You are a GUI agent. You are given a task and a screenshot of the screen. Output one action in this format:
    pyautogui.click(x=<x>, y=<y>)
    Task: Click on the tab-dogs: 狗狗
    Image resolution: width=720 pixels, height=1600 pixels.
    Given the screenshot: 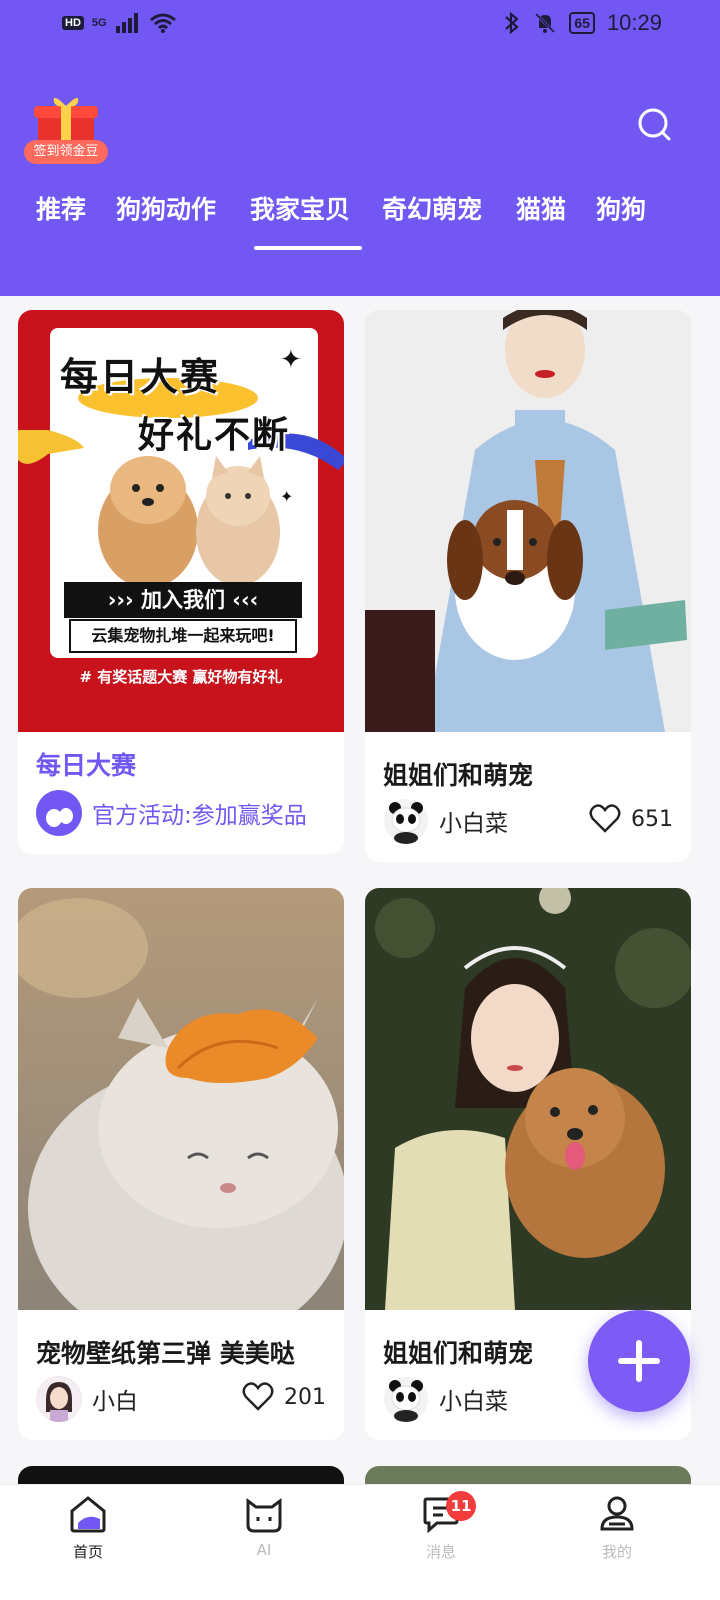 What is the action you would take?
    pyautogui.click(x=621, y=208)
    